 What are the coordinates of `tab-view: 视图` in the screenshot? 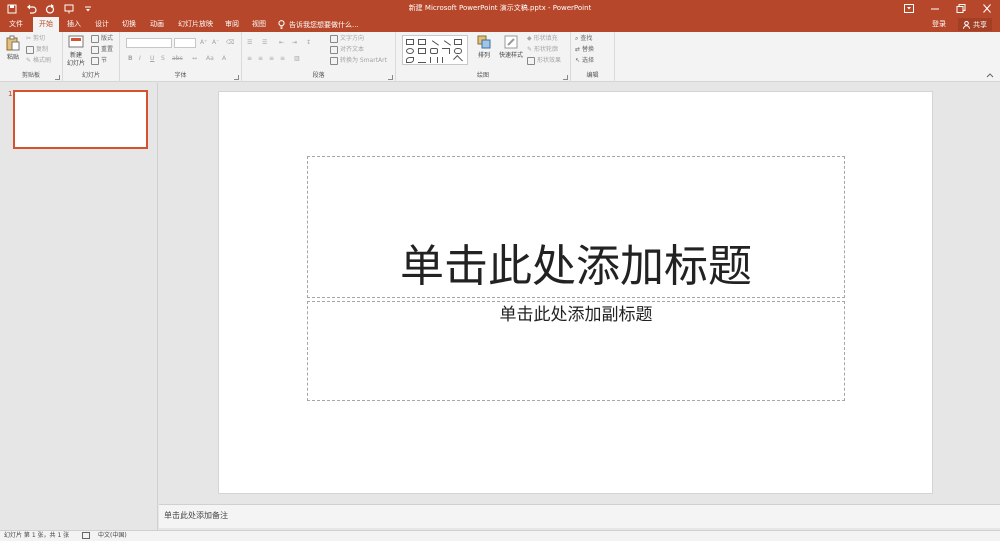 It's located at (259, 24).